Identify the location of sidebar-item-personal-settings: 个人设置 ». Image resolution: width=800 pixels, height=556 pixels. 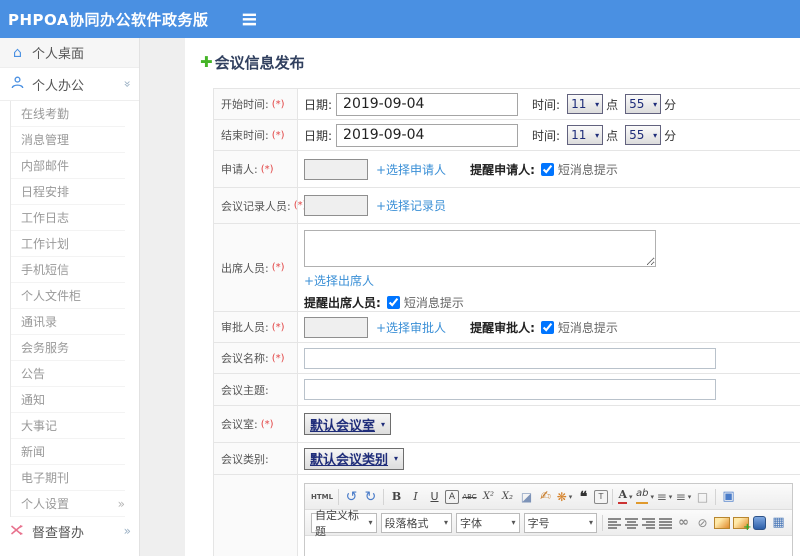
(68, 504).